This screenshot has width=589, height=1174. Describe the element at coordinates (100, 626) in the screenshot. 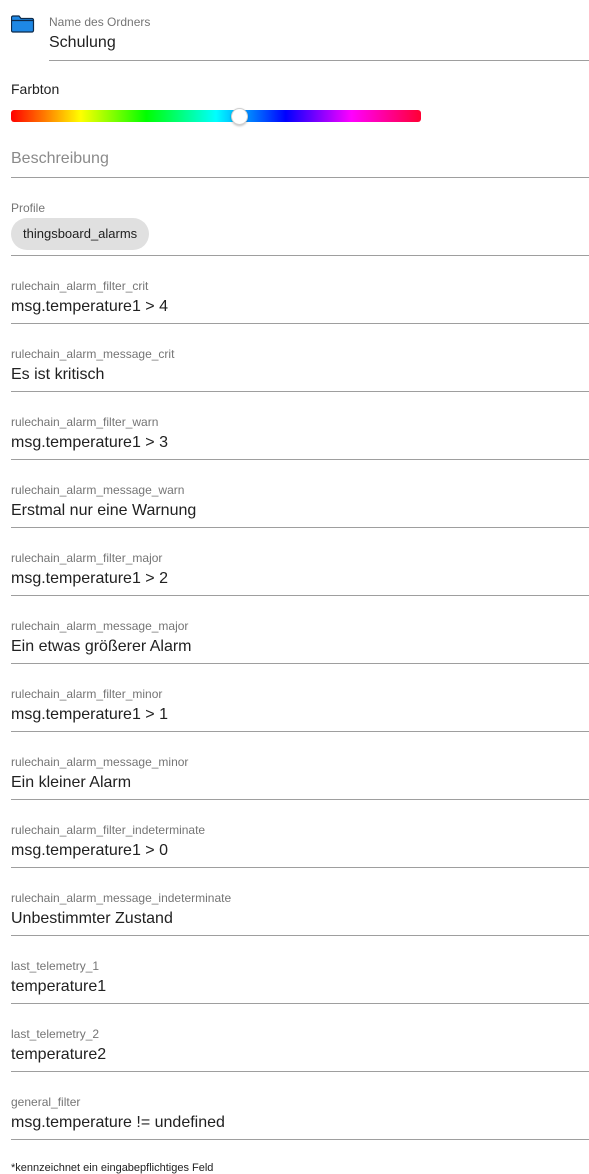

I see `property-field-label: rulechain_alarm_message_major` at that location.